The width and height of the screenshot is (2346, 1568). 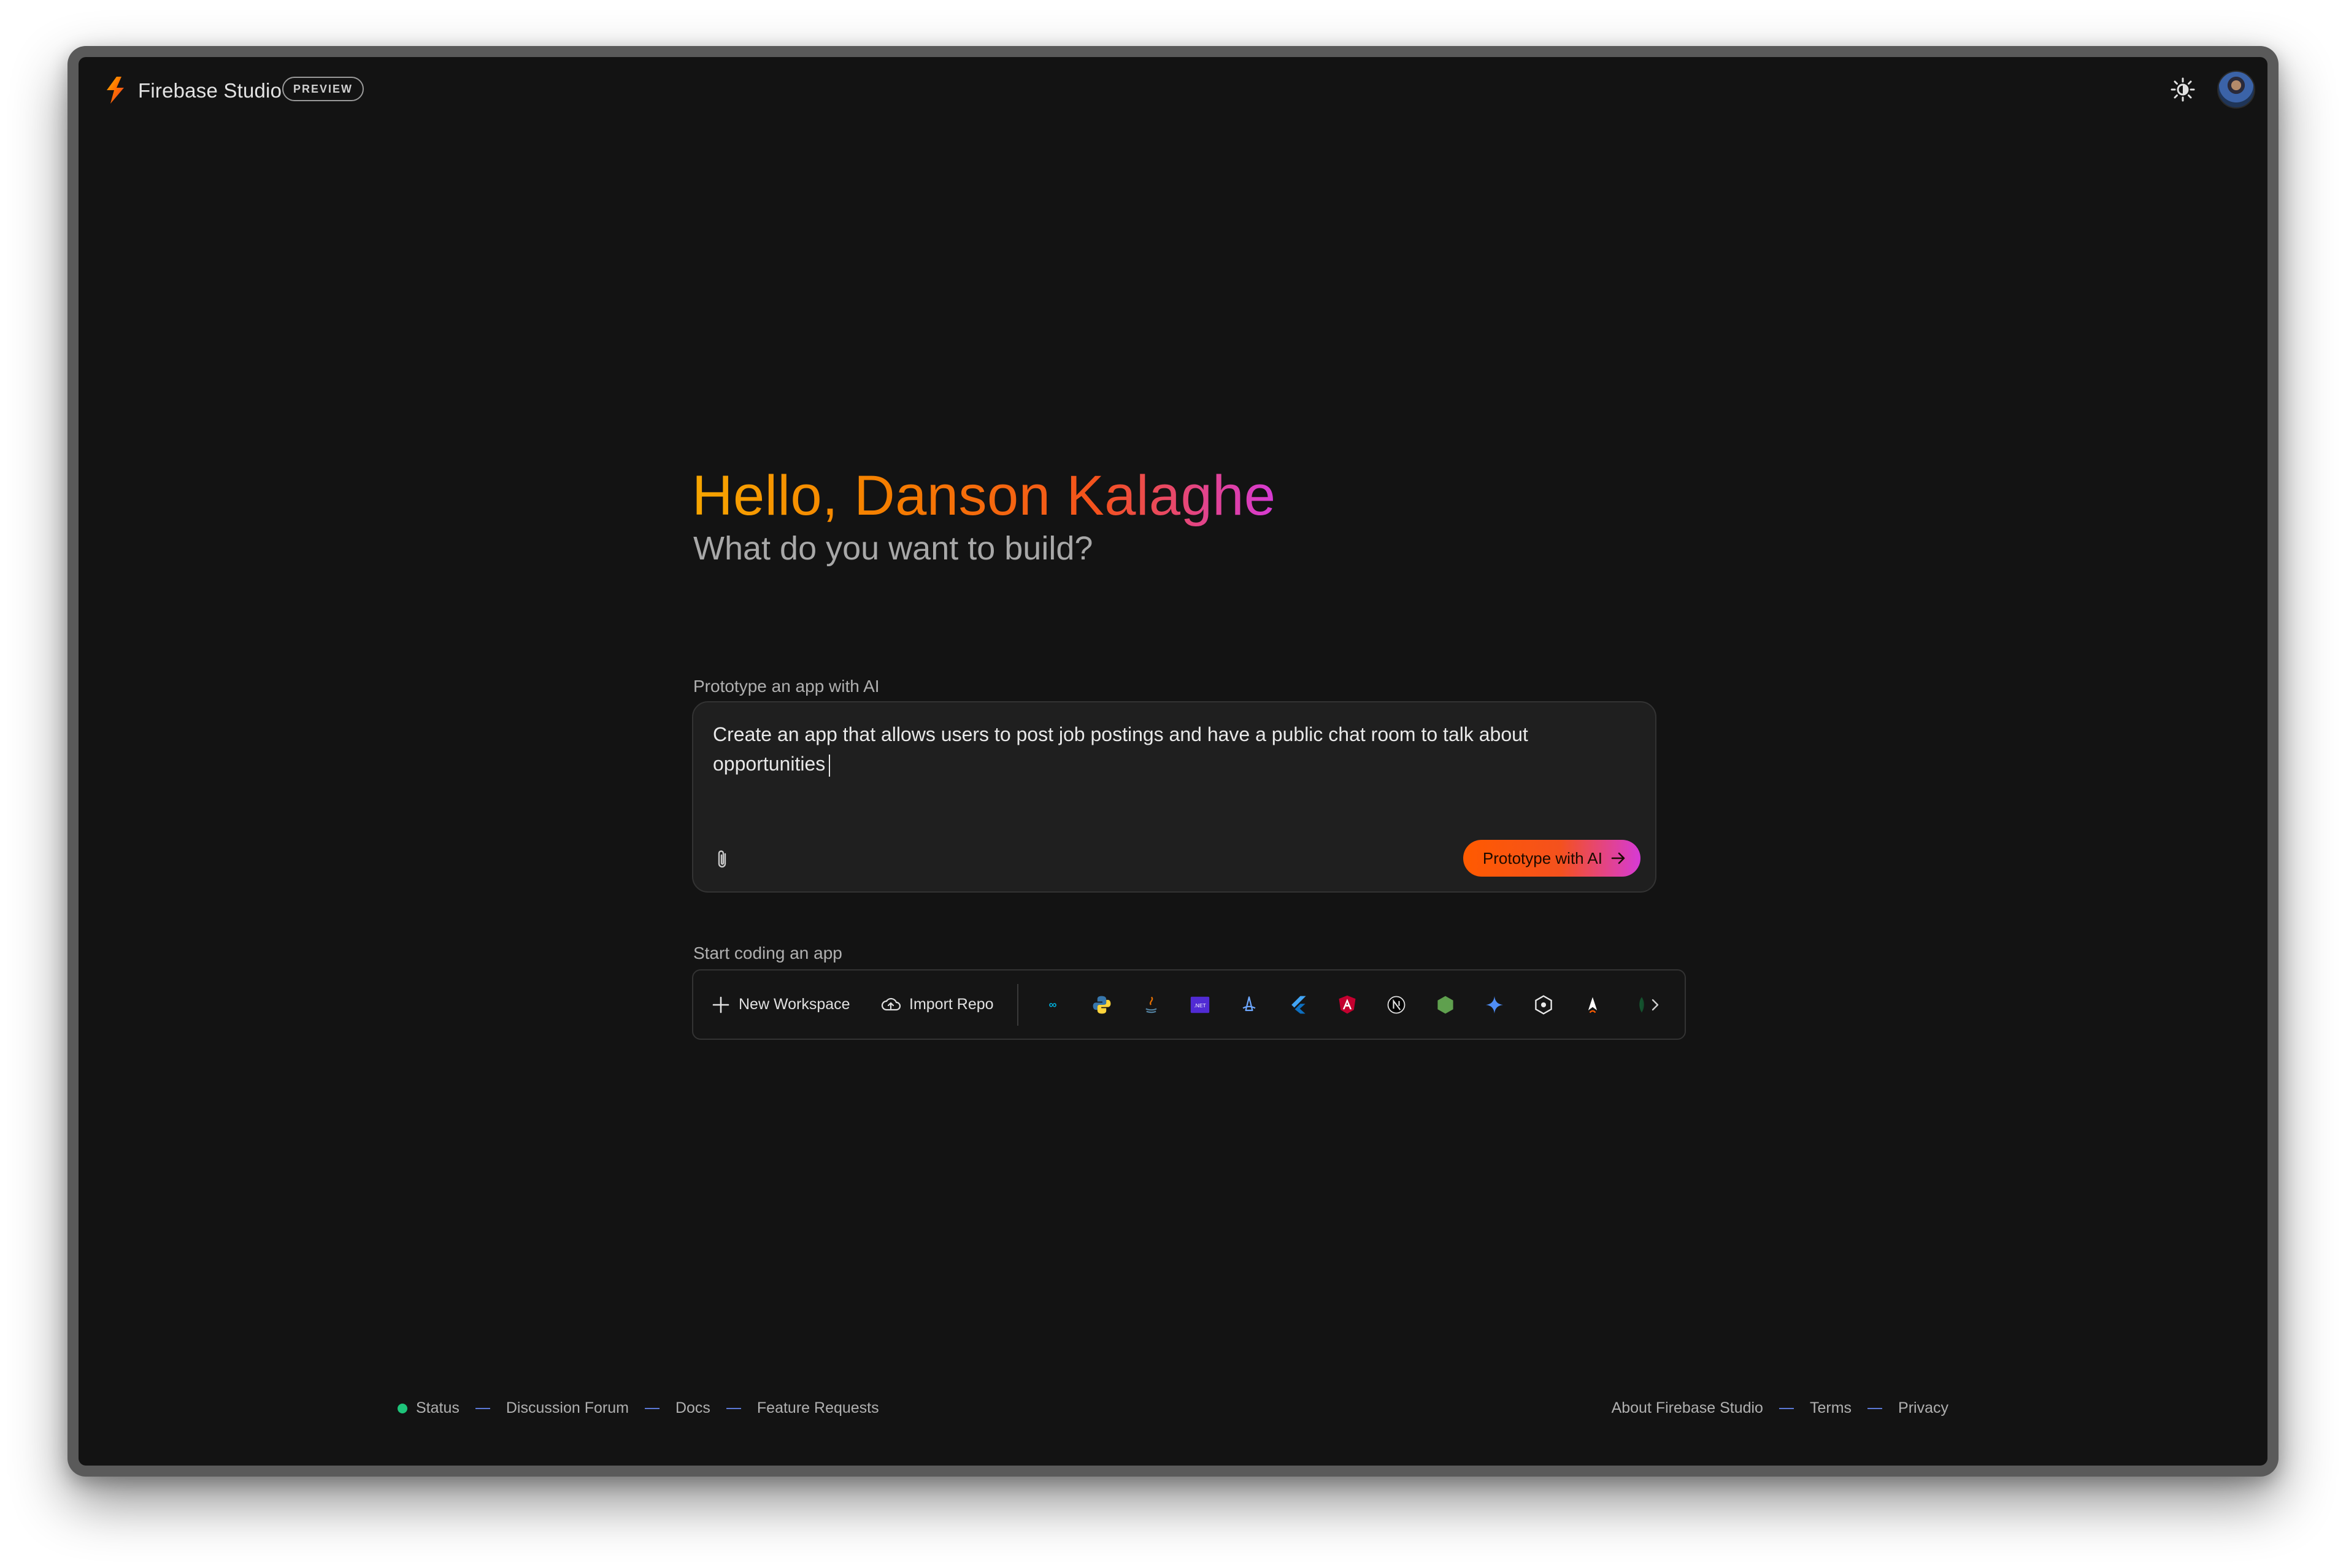 What do you see at coordinates (794, 1004) in the screenshot?
I see `new-workspace-label: New Workspace` at bounding box center [794, 1004].